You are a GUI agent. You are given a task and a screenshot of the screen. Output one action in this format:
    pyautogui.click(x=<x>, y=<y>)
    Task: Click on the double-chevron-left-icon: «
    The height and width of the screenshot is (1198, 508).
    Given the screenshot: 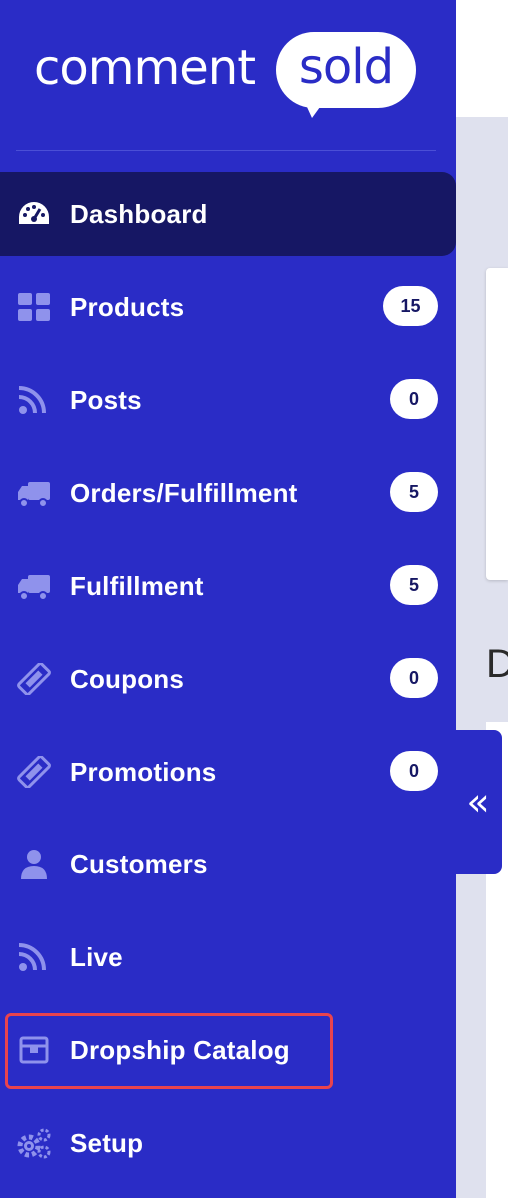 What is the action you would take?
    pyautogui.click(x=478, y=802)
    